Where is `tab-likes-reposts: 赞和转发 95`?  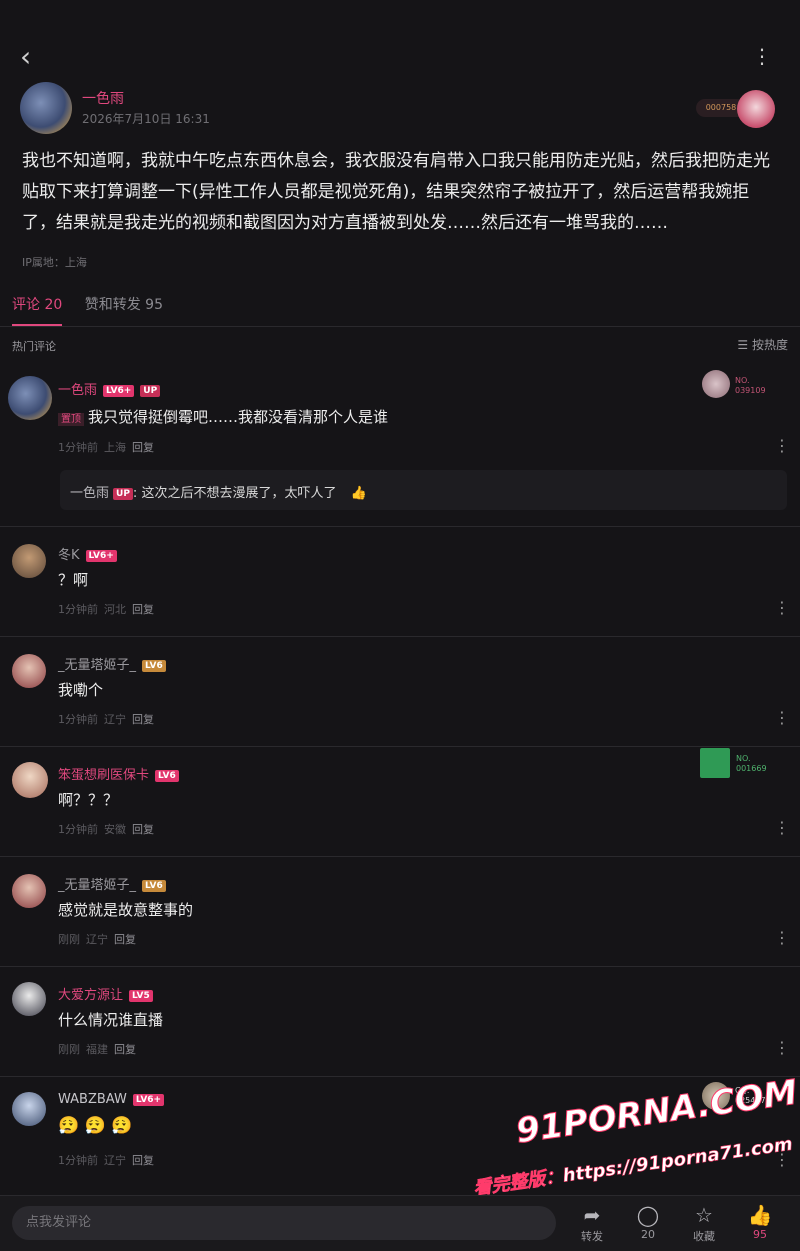
tab-likes-reposts: 赞和转发 95 is located at coordinates (124, 309).